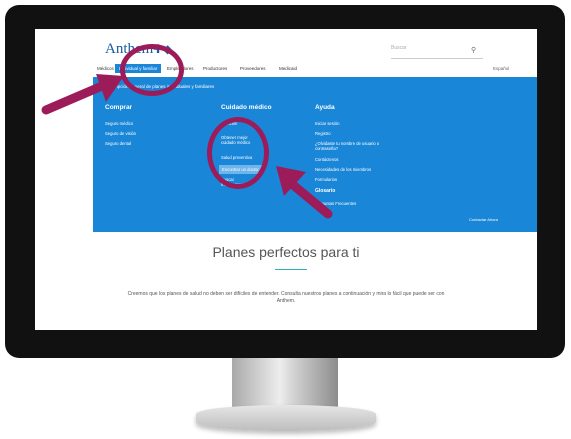  What do you see at coordinates (286, 418) in the screenshot?
I see `monitor-stand-base` at bounding box center [286, 418].